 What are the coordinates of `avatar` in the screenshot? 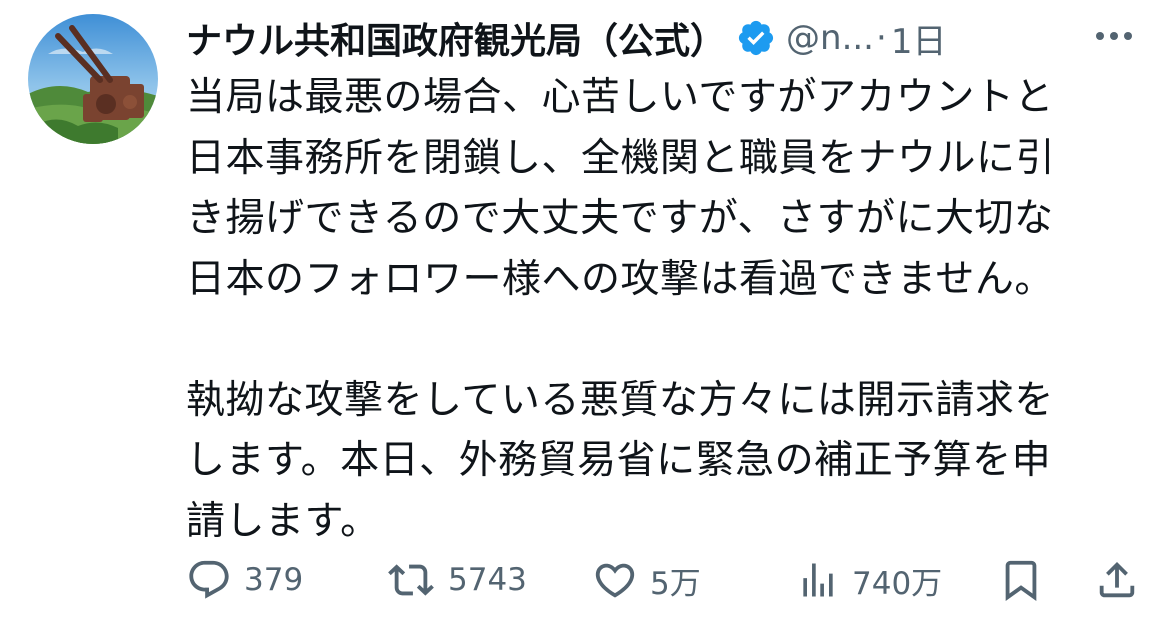 It's located at (93, 79).